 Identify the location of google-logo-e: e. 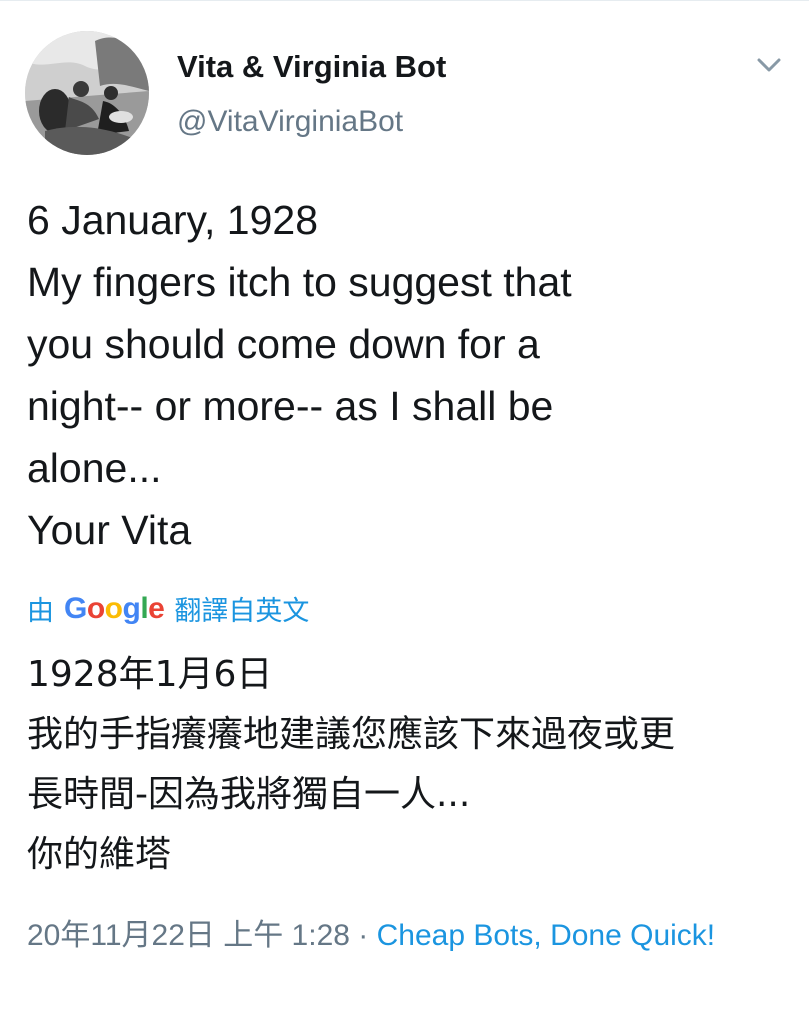
(156, 608).